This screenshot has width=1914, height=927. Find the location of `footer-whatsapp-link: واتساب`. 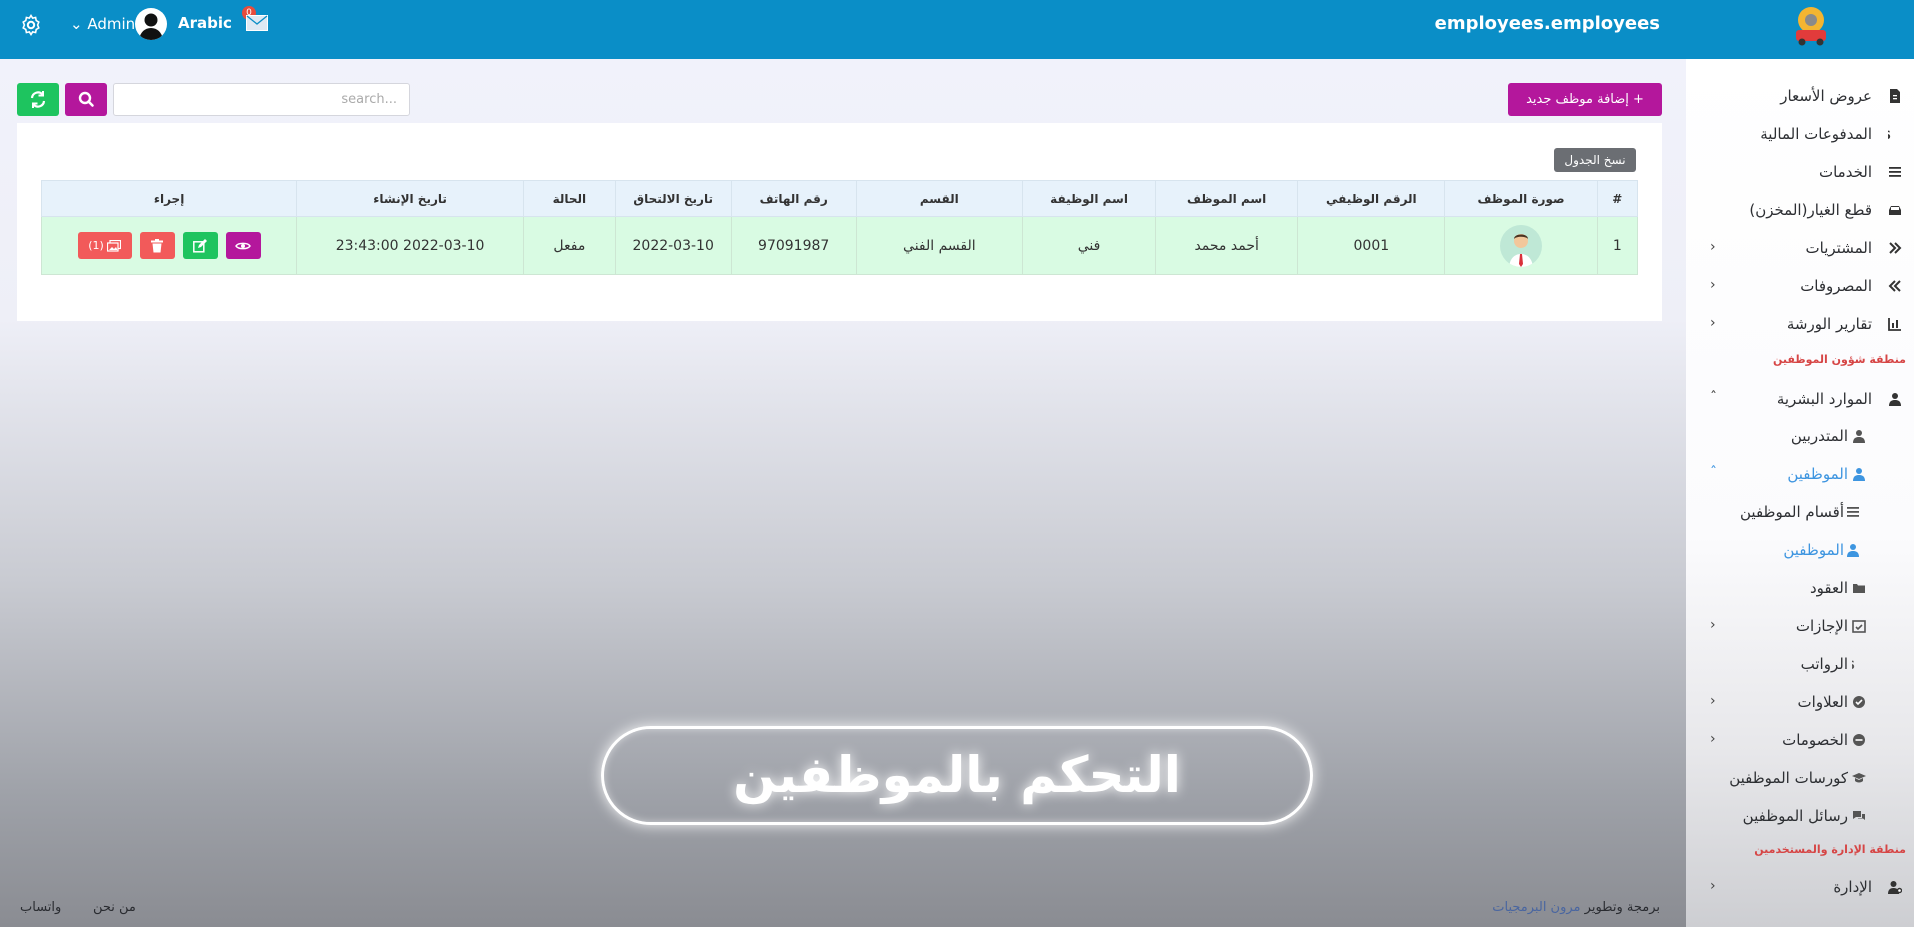

footer-whatsapp-link: واتساب is located at coordinates (40, 907).